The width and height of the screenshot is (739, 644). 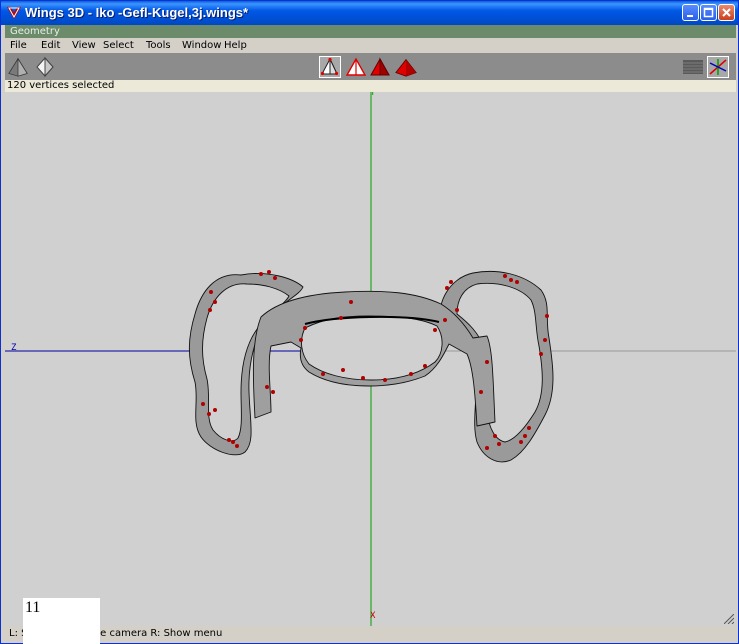 I want to click on pyramid-icon, so click(x=18, y=67).